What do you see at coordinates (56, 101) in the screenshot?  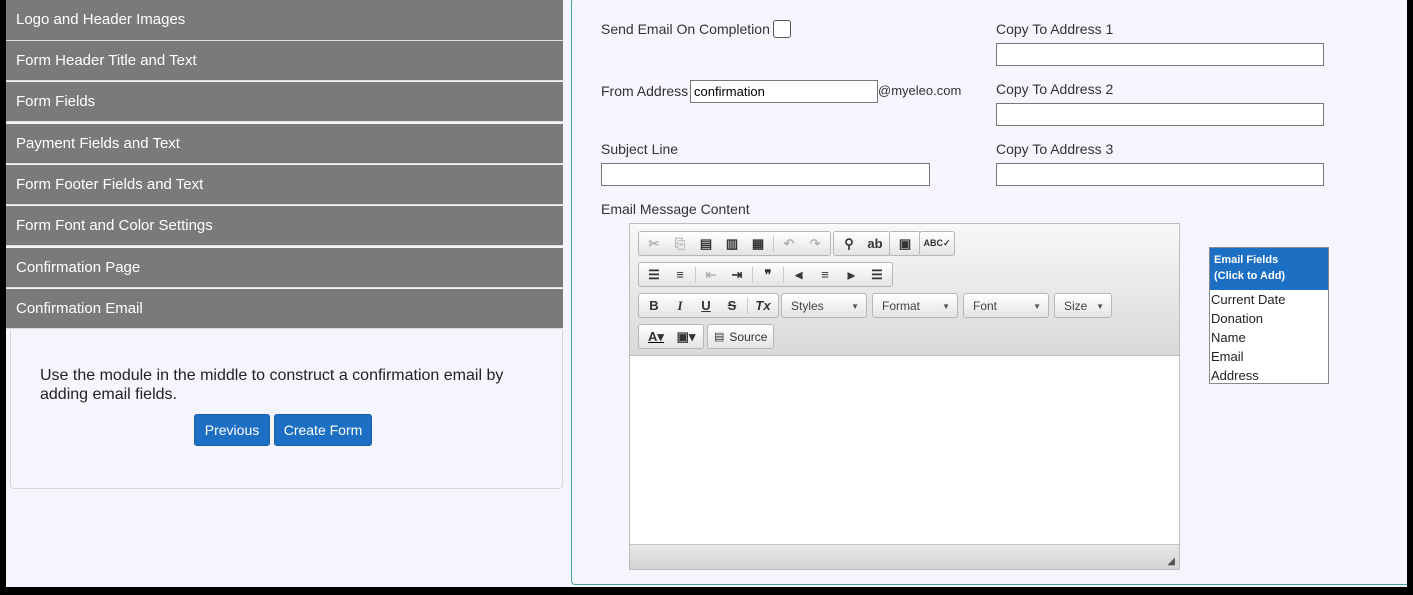 I see `accordion-label: Form Fields` at bounding box center [56, 101].